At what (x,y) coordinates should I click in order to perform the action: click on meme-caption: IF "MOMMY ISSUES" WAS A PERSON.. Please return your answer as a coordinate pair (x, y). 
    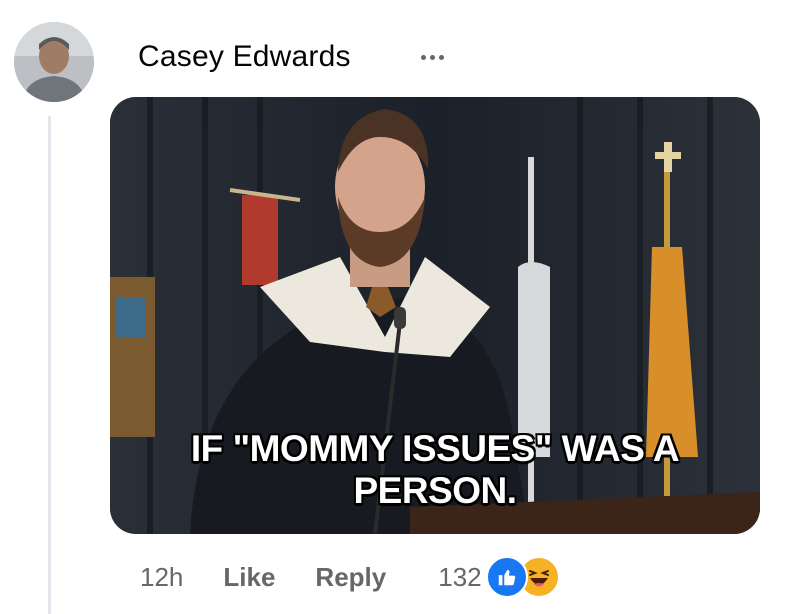
    Looking at the image, I should click on (435, 469).